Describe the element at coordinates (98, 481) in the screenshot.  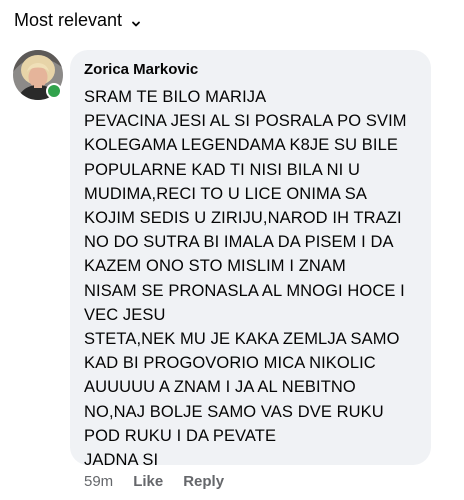
I see `comment-timestamp: 59m` at that location.